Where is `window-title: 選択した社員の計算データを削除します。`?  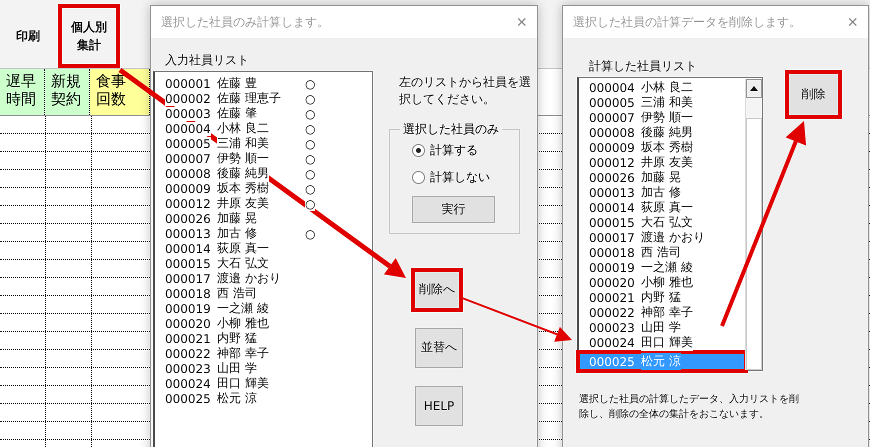 window-title: 選択した社員の計算データを削除します。 is located at coordinates (687, 22).